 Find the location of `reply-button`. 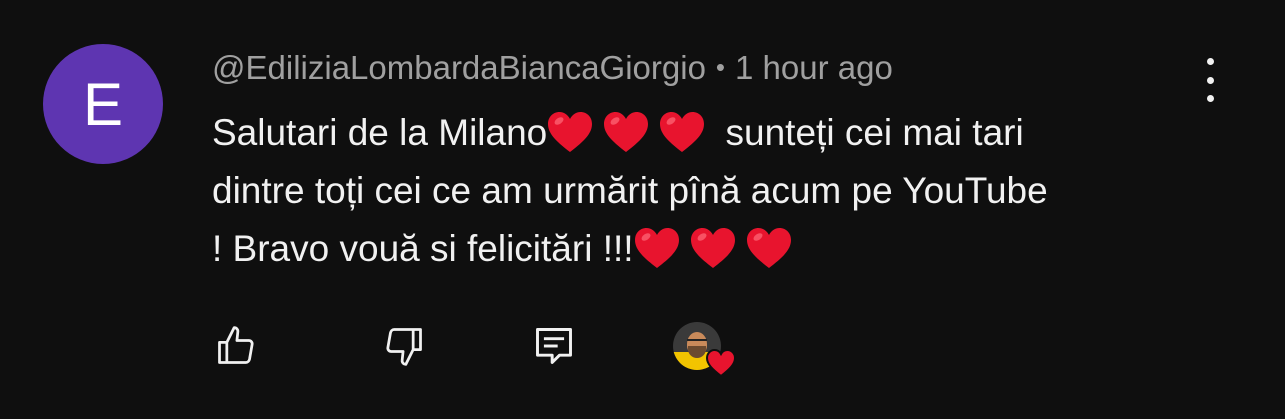

reply-button is located at coordinates (554, 346).